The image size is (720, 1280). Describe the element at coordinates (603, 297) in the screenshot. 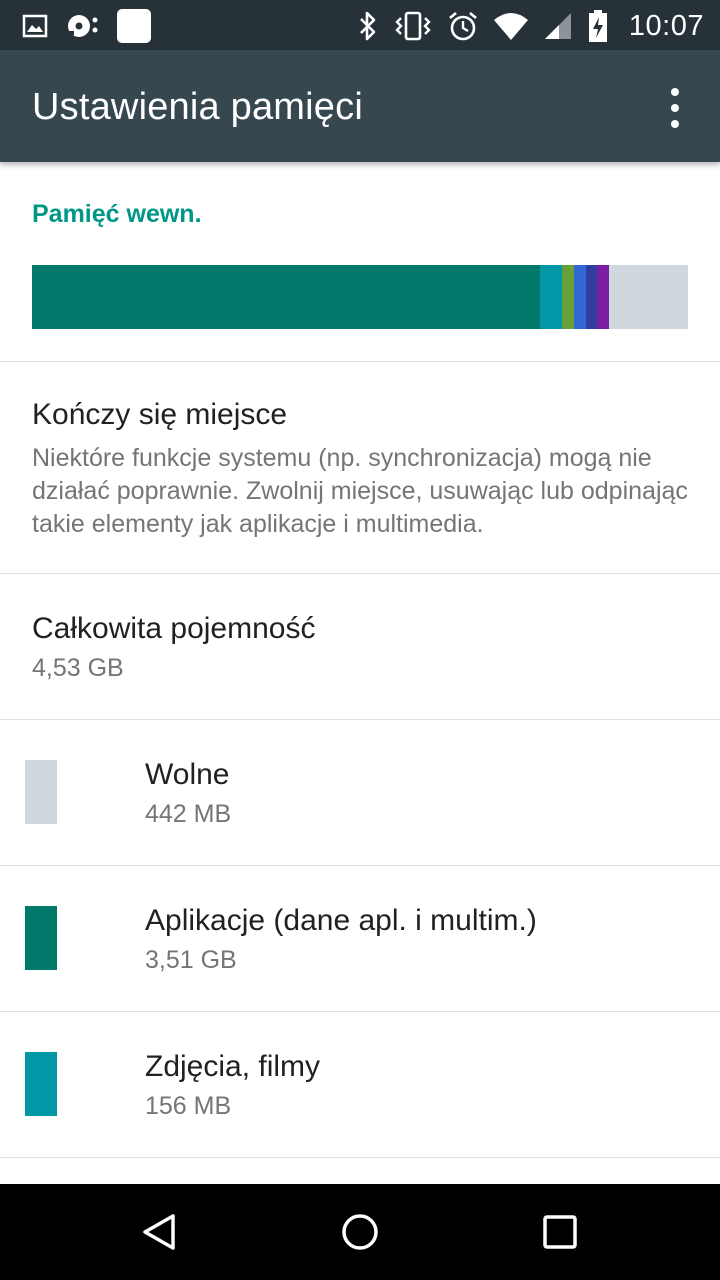

I see `storage-segment-purple` at that location.